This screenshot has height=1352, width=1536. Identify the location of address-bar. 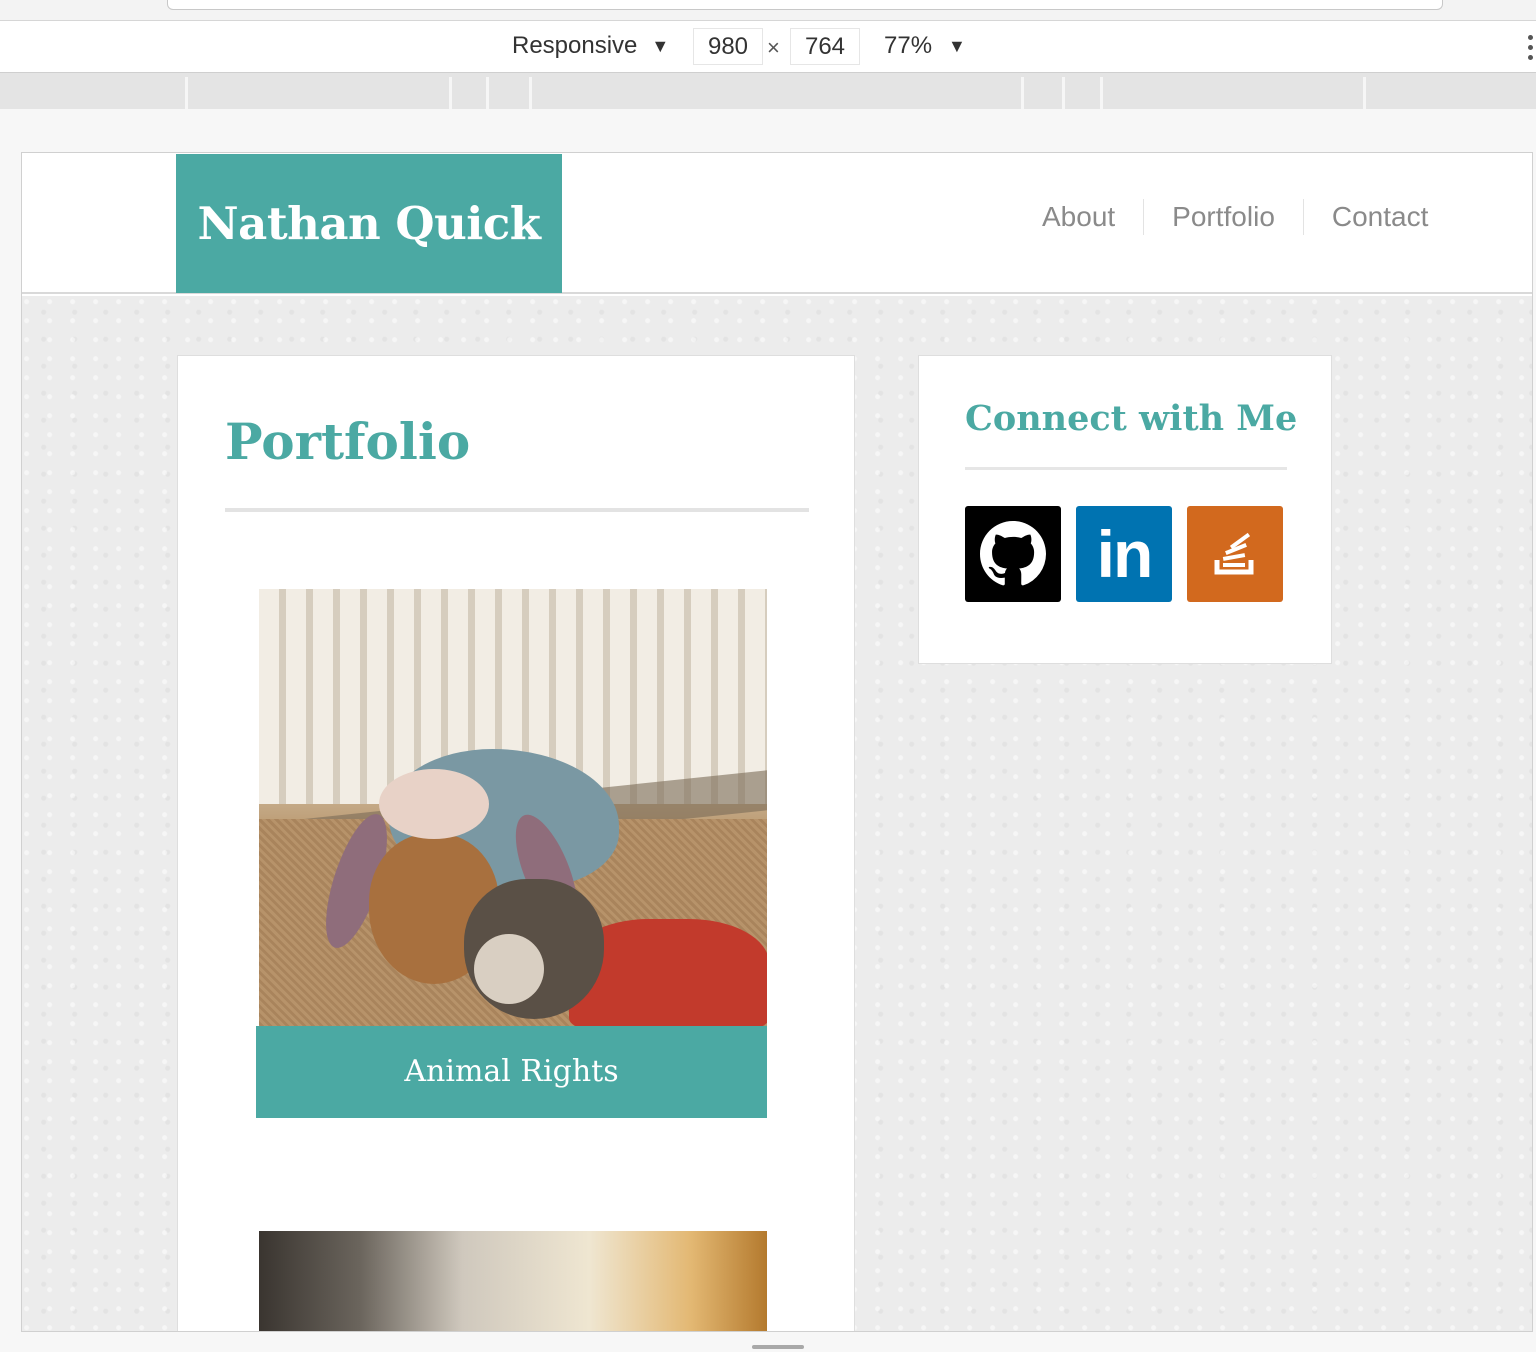
(805, 5).